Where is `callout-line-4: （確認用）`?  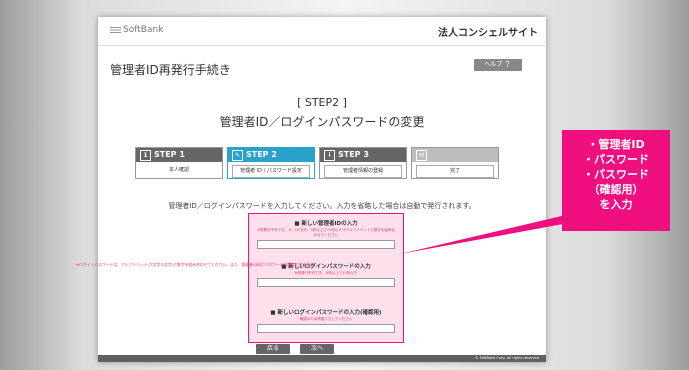
callout-line-4: （確認用） is located at coordinates (616, 189).